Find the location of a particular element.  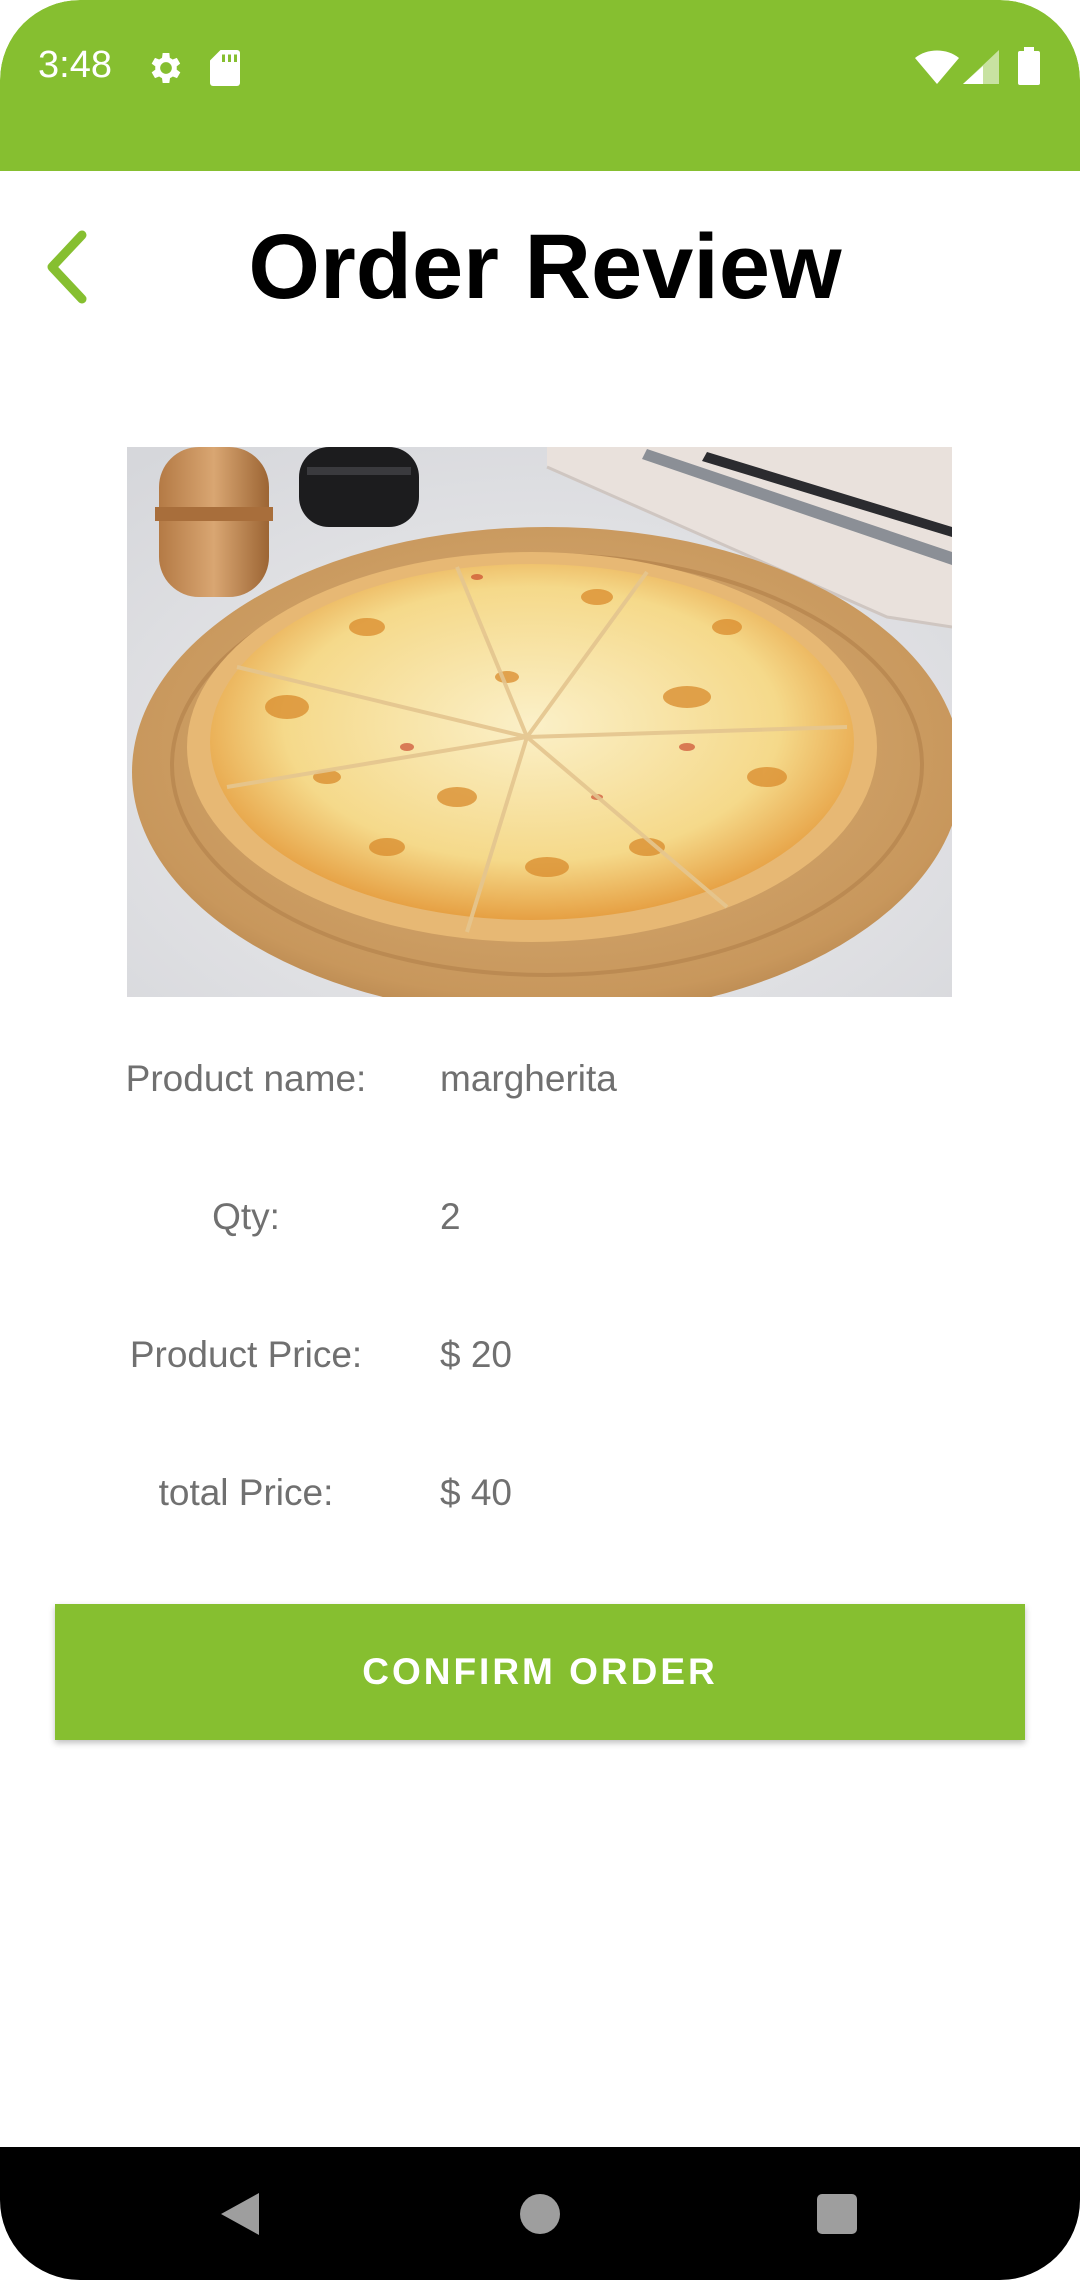

status-bar: 3:48 is located at coordinates (540, 85).